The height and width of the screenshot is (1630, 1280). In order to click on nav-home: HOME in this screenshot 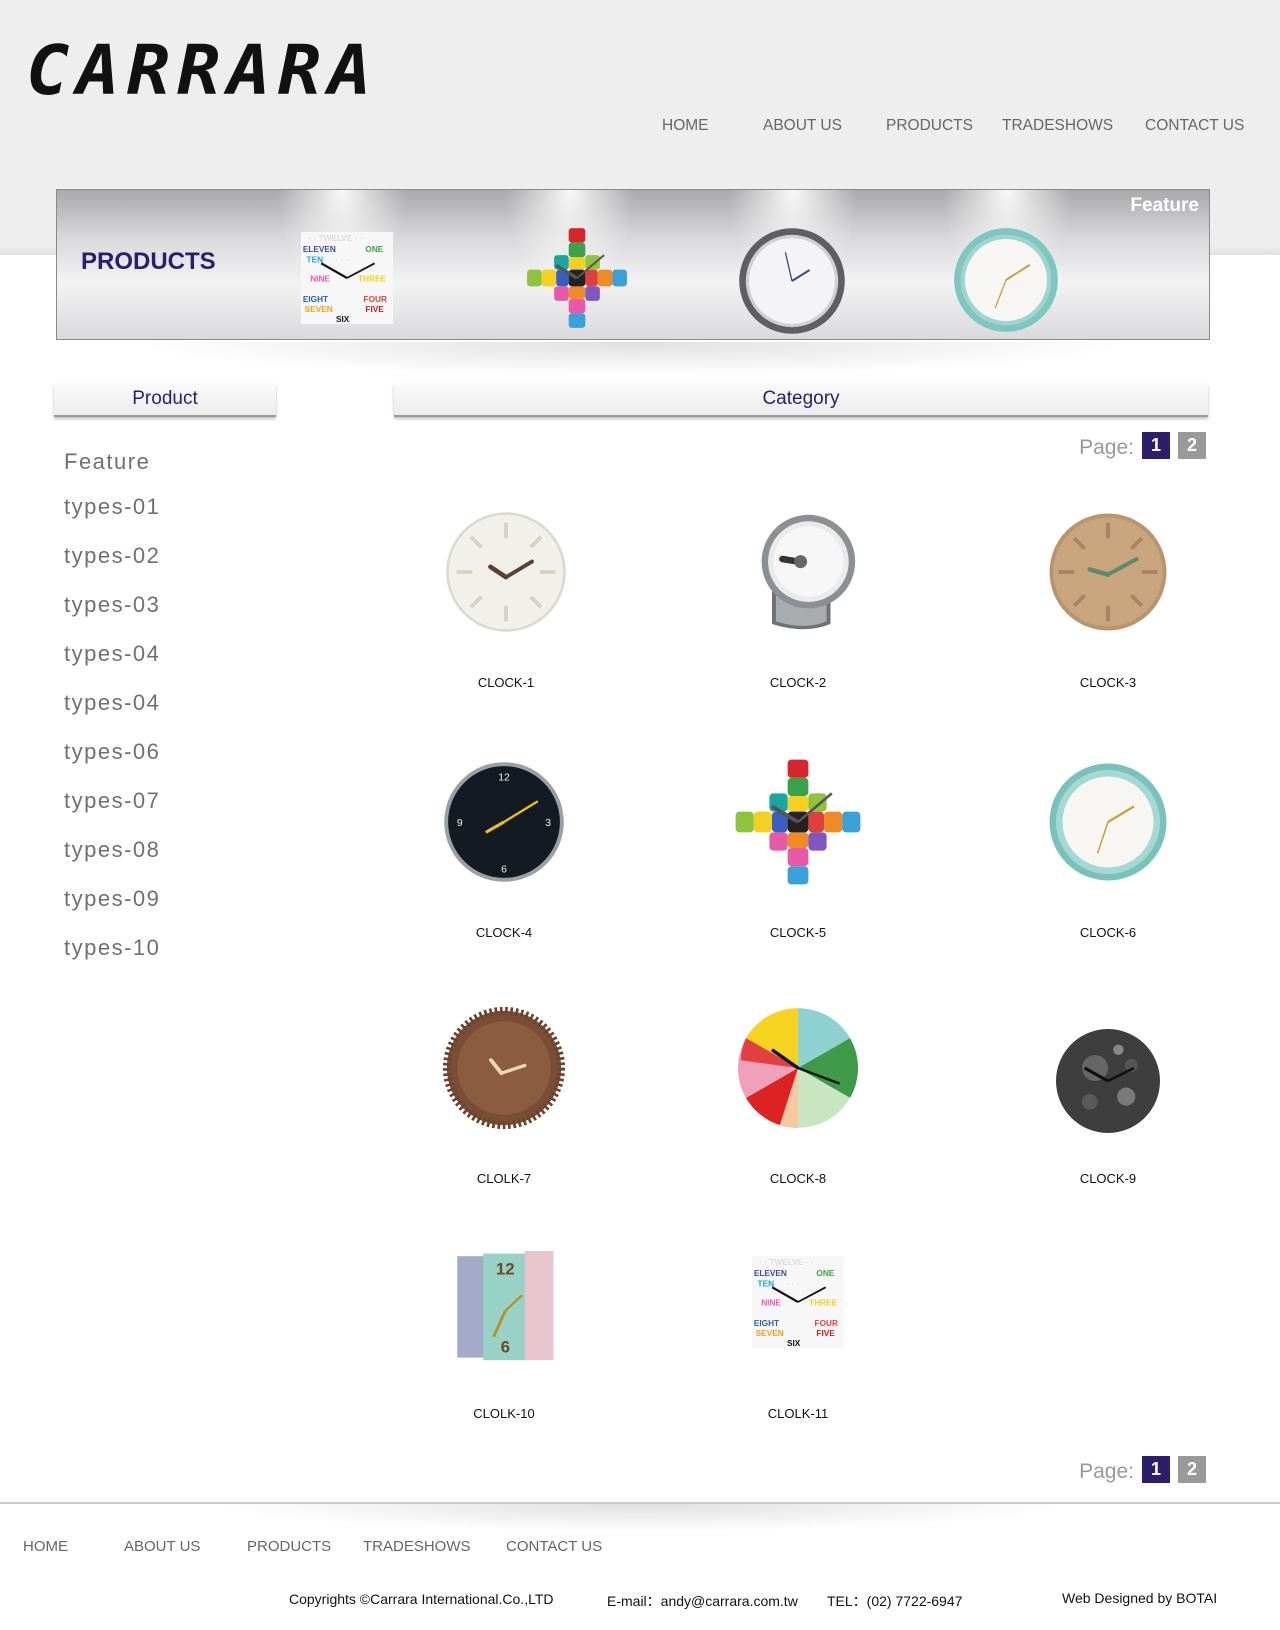, I will do `click(685, 126)`.